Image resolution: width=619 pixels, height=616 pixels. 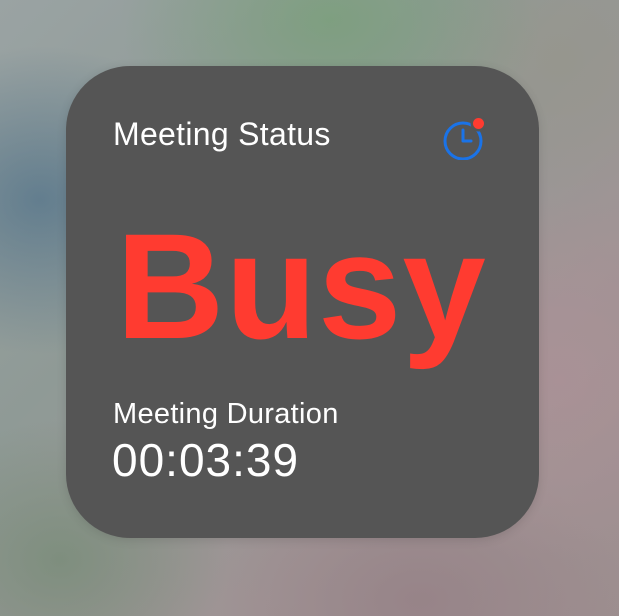 I want to click on notification-dot-icon, so click(x=478, y=123).